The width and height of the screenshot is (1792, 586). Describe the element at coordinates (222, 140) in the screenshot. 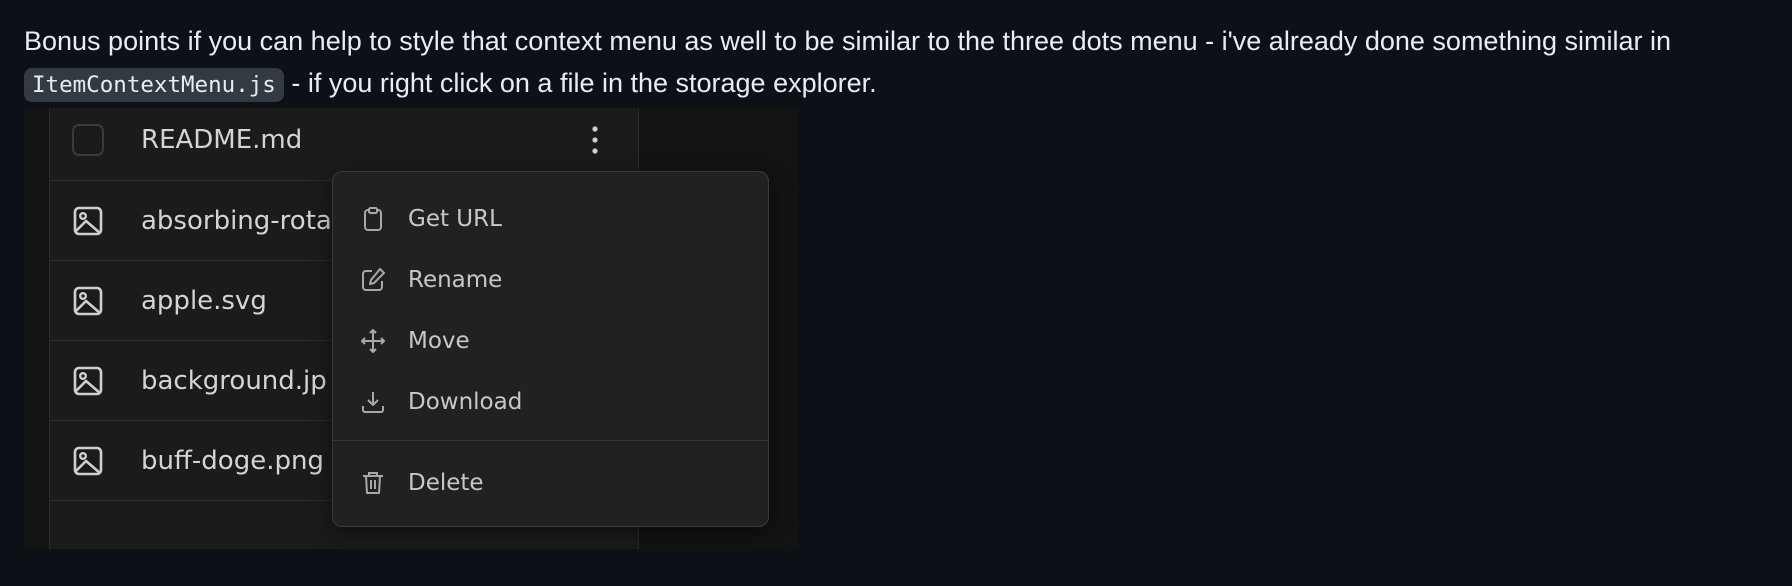

I see `file-name: README.md` at that location.